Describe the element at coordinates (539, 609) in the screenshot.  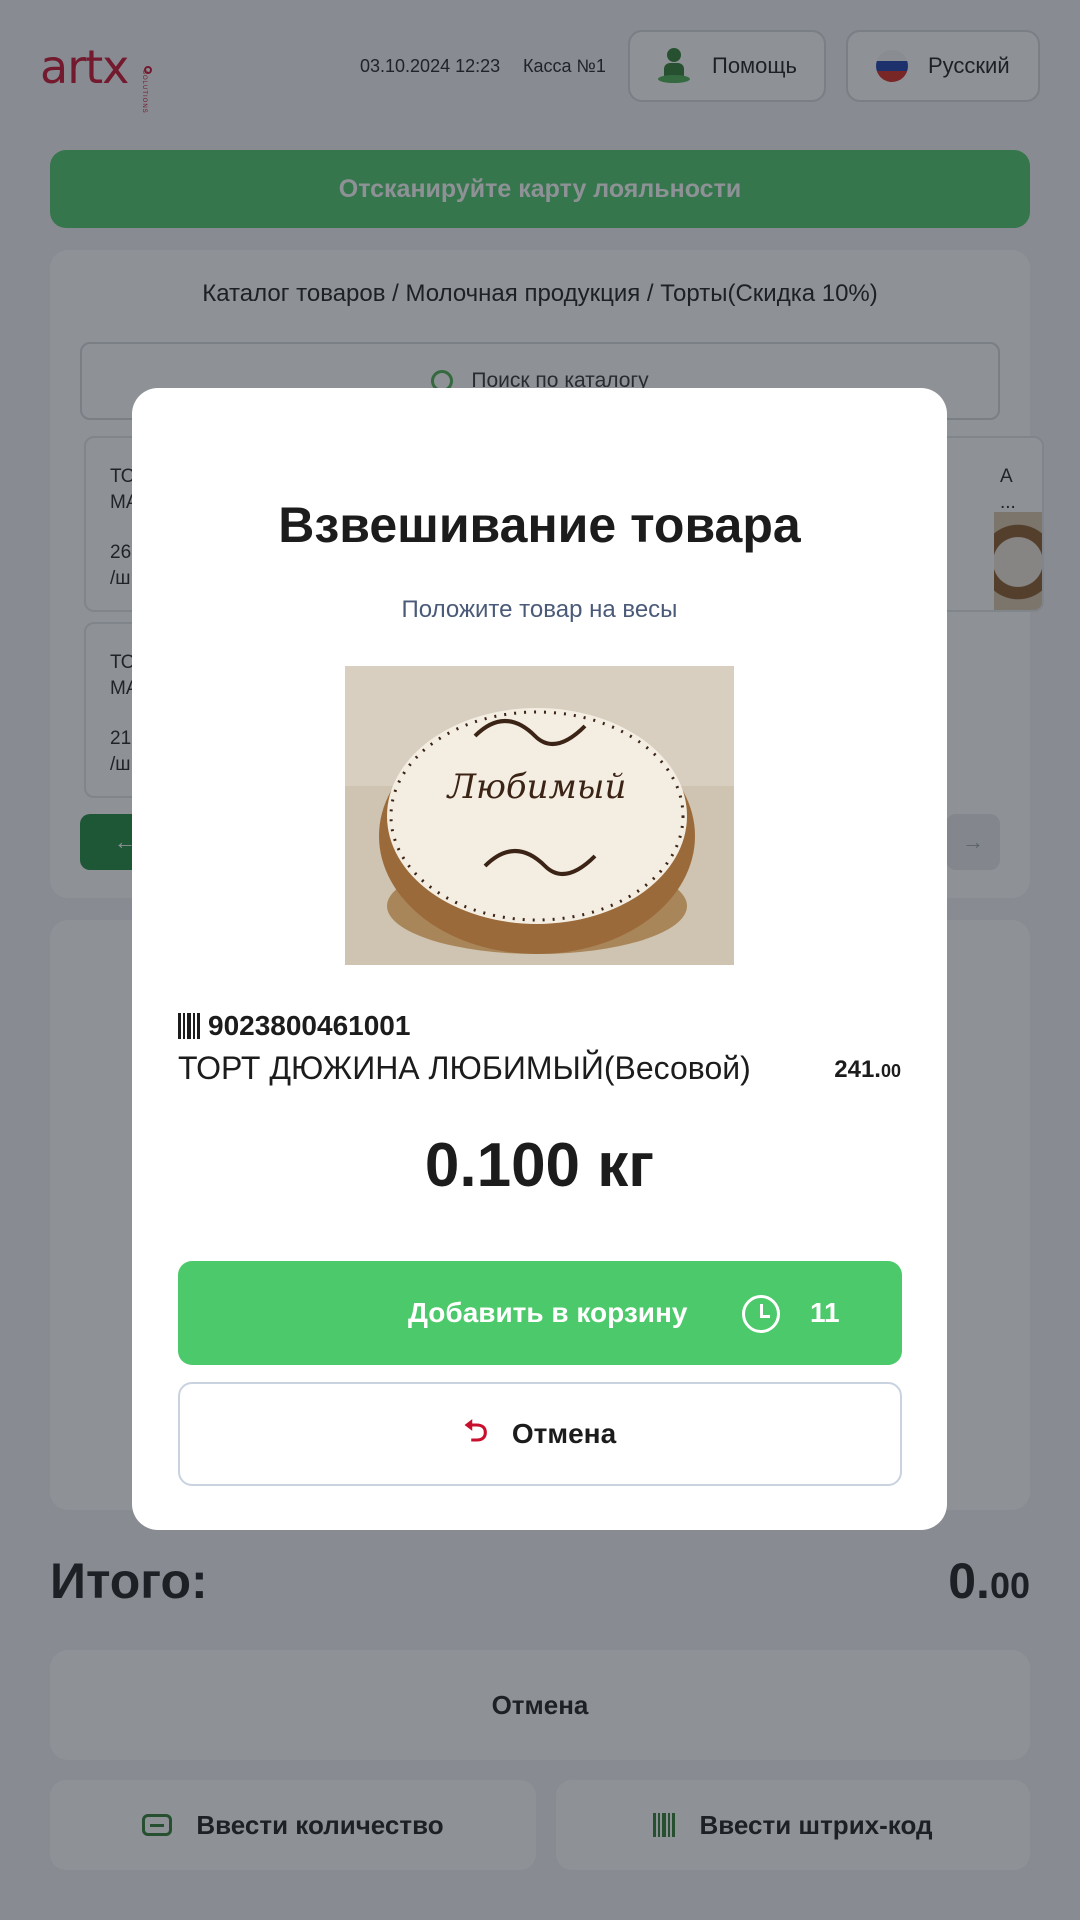
I see `dialog-subtitle: Положите товар на весы` at that location.